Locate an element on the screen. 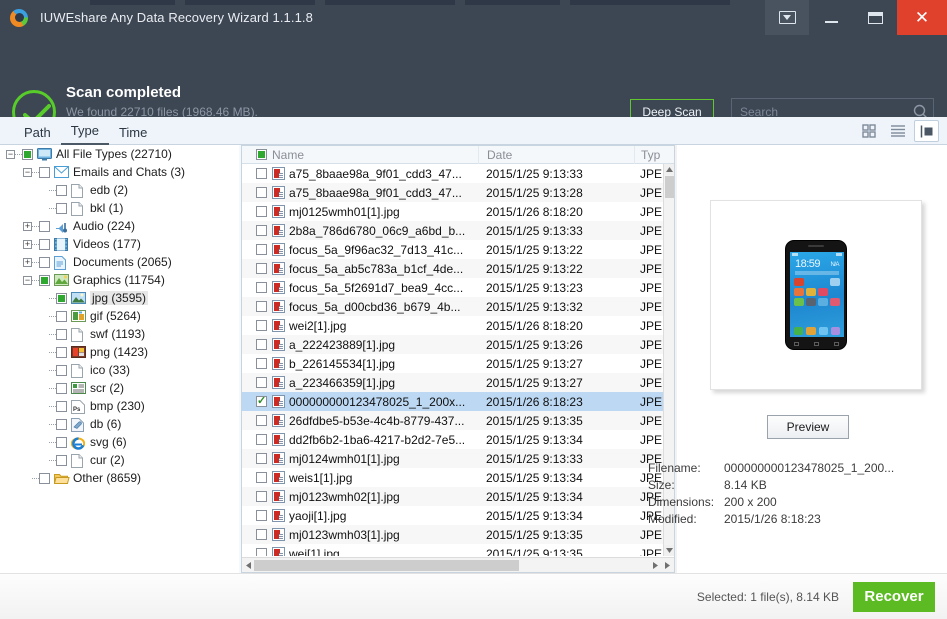 The height and width of the screenshot is (619, 947). tree-checkbox-gif is located at coordinates (61, 316).